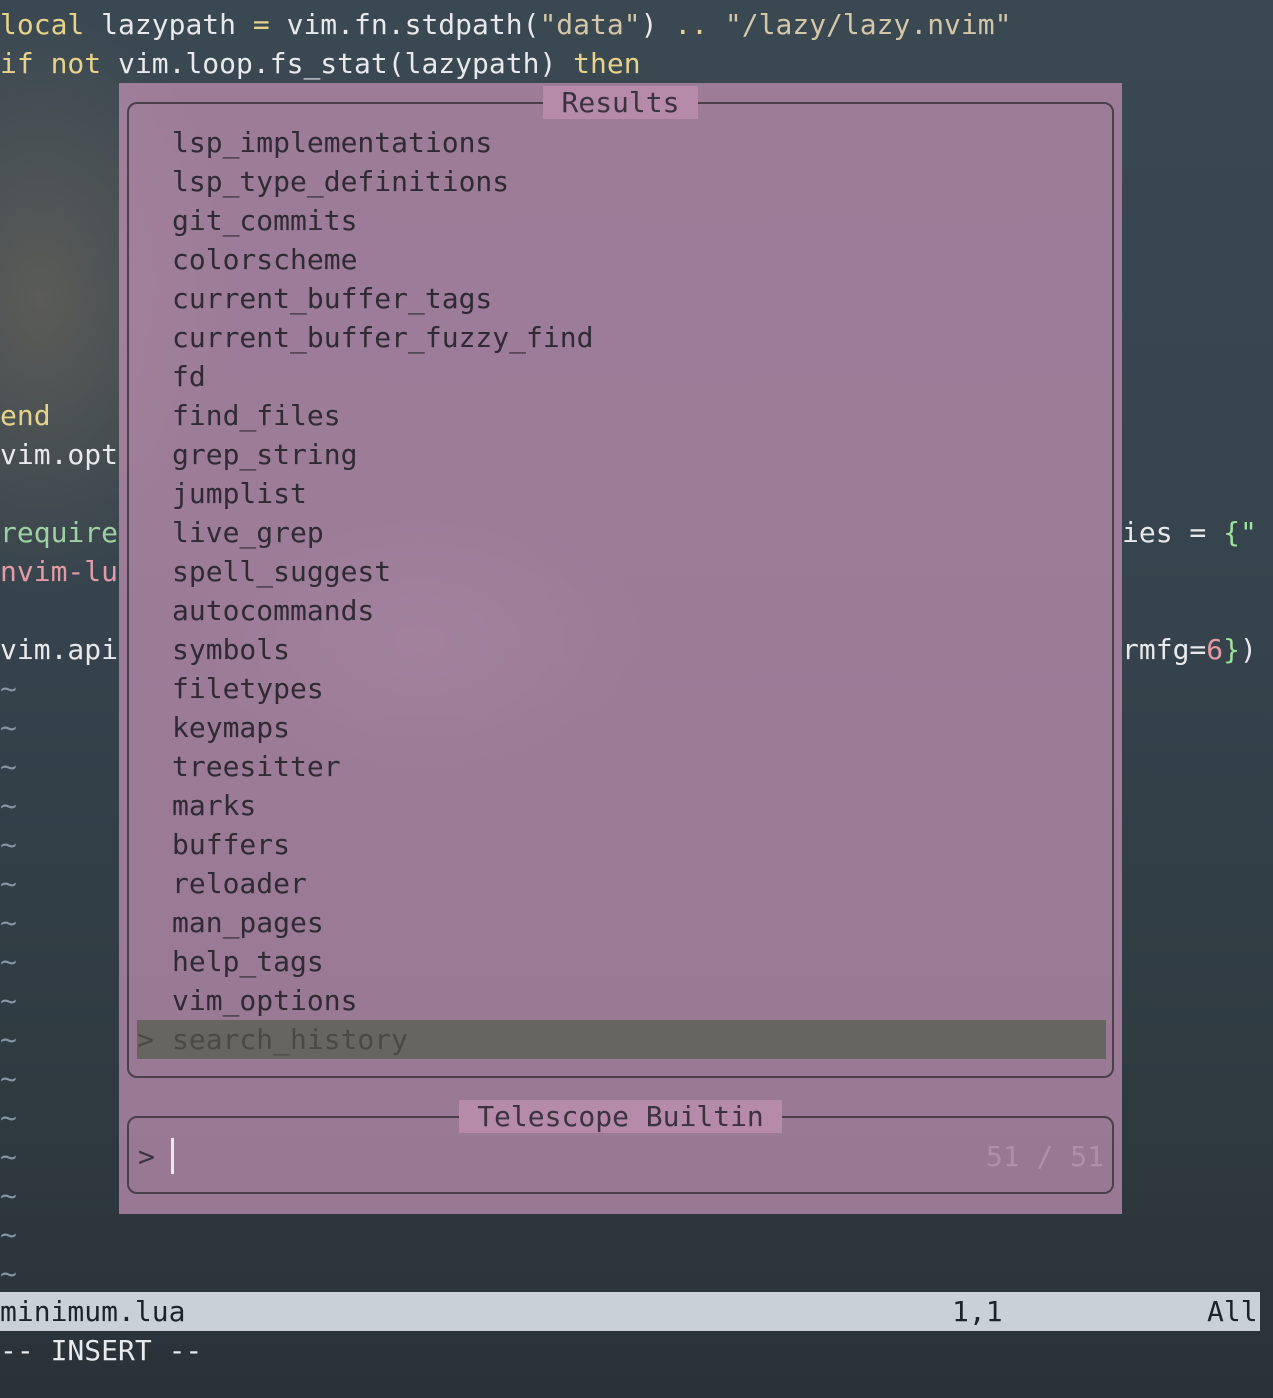  Describe the element at coordinates (1173, 532) in the screenshot. I see `identifier: ies =` at that location.